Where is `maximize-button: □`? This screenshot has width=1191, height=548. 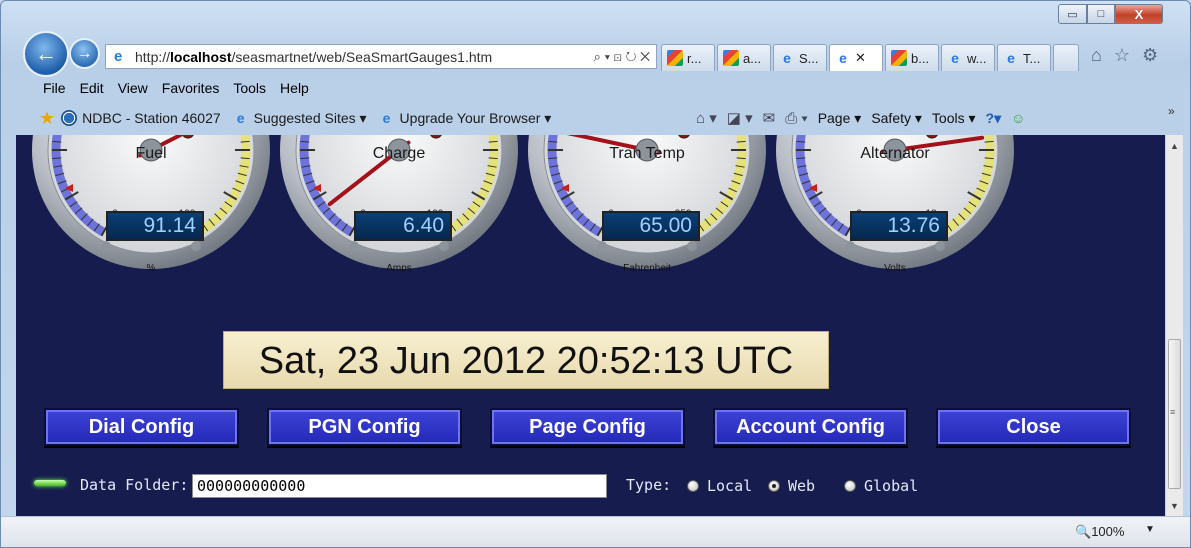
maximize-button: □ is located at coordinates (1101, 14).